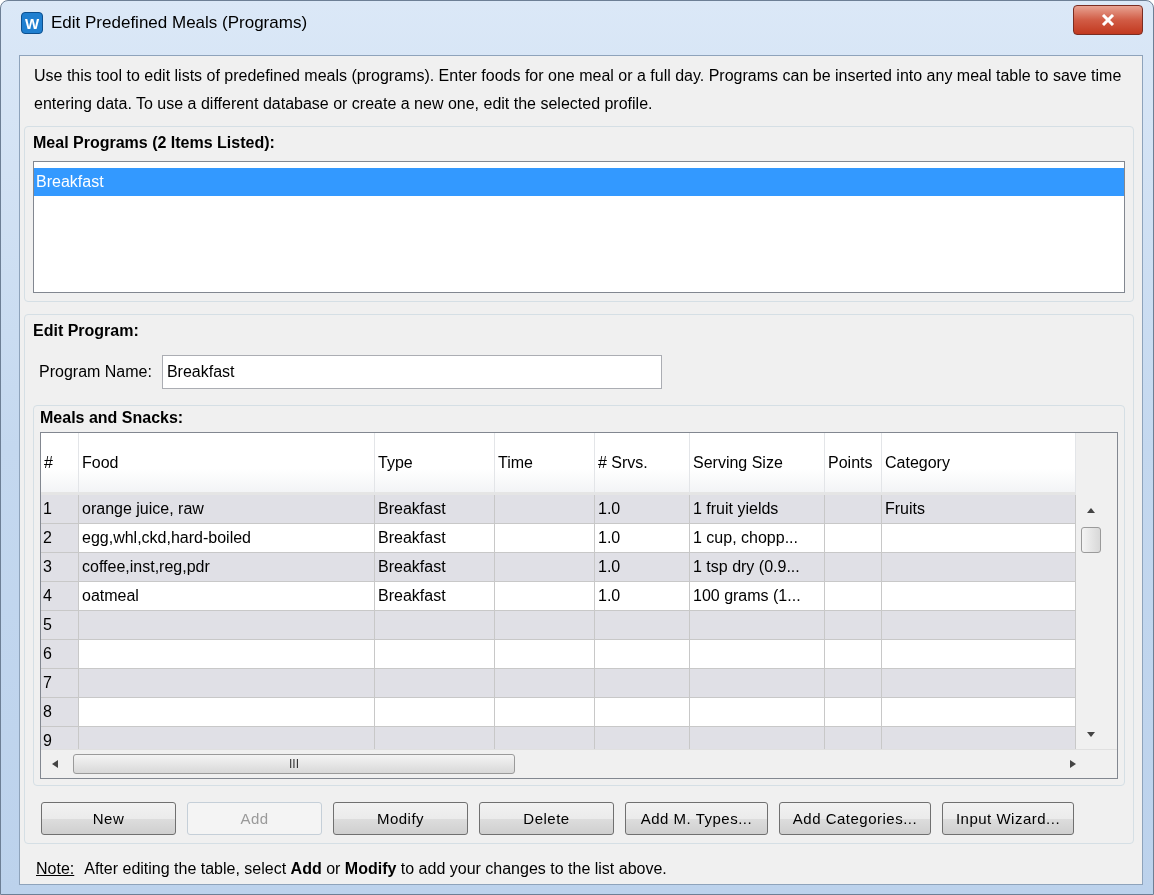 The width and height of the screenshot is (1154, 895). Describe the element at coordinates (757, 464) in the screenshot. I see `column-header: Serving Size` at that location.